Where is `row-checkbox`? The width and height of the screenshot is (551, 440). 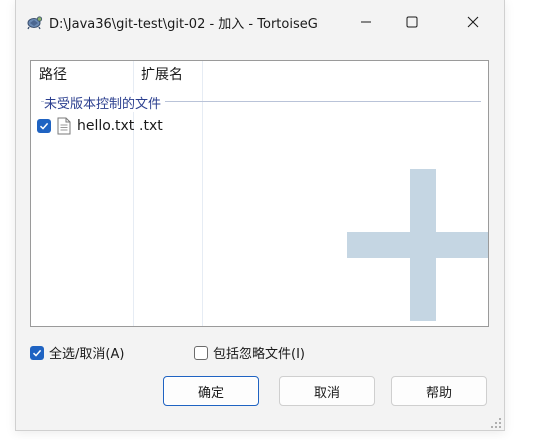
row-checkbox is located at coordinates (44, 126).